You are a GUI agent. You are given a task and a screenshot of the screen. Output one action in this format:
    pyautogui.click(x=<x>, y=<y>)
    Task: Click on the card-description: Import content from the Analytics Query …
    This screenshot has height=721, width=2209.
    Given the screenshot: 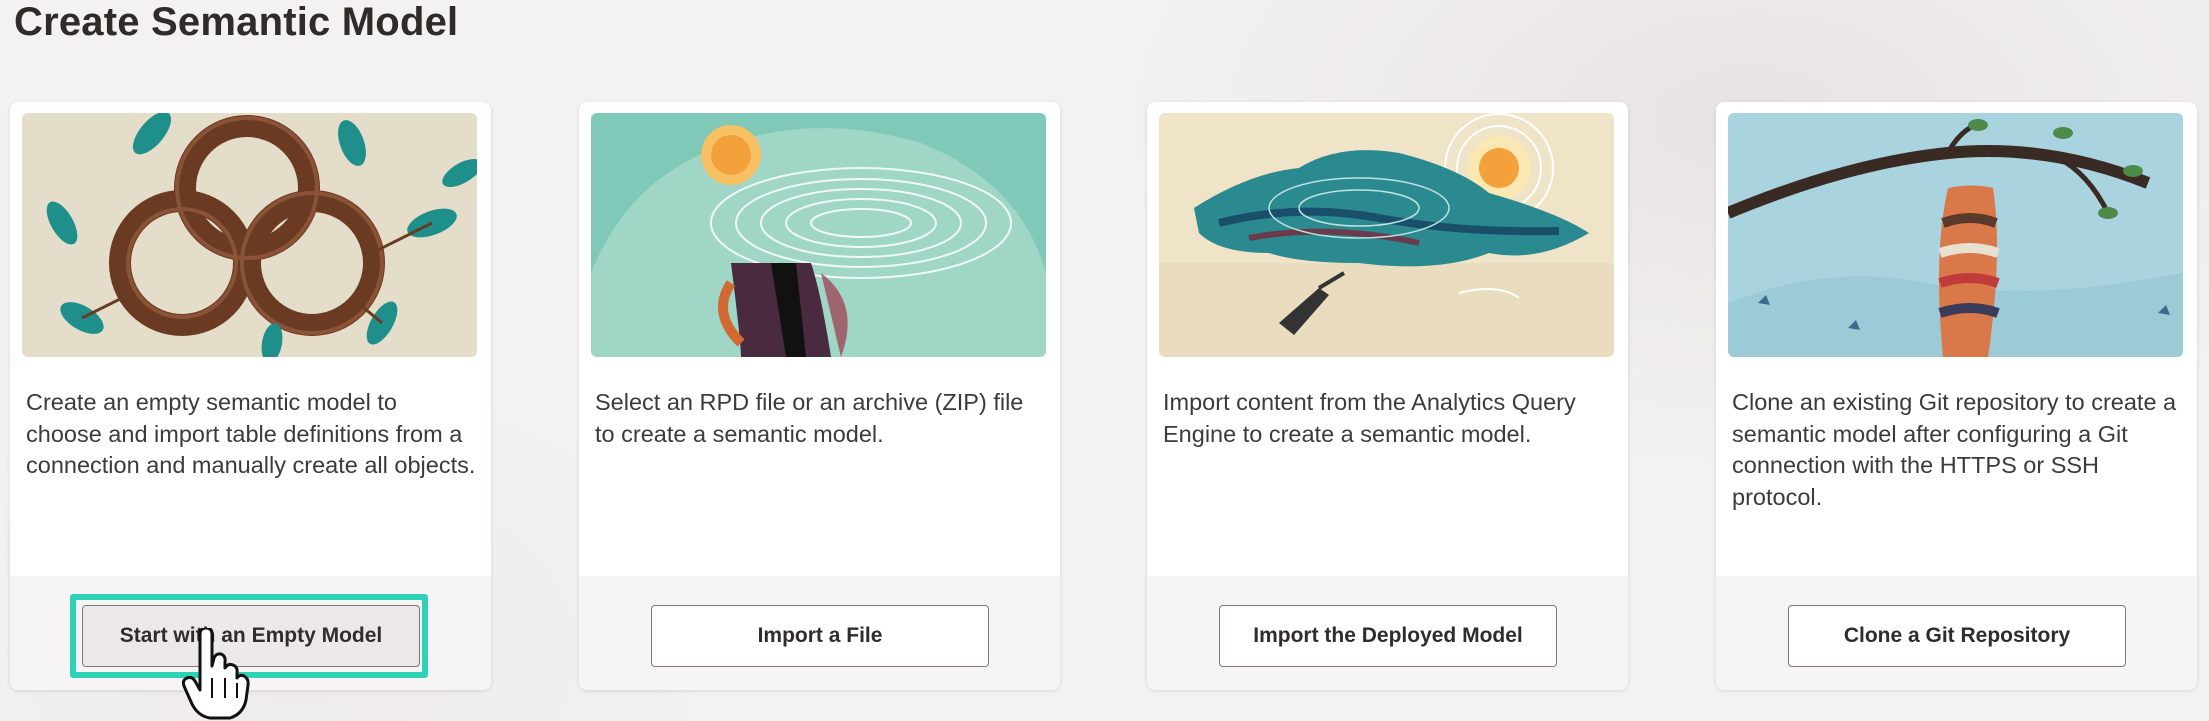 What is the action you would take?
    pyautogui.click(x=1369, y=418)
    